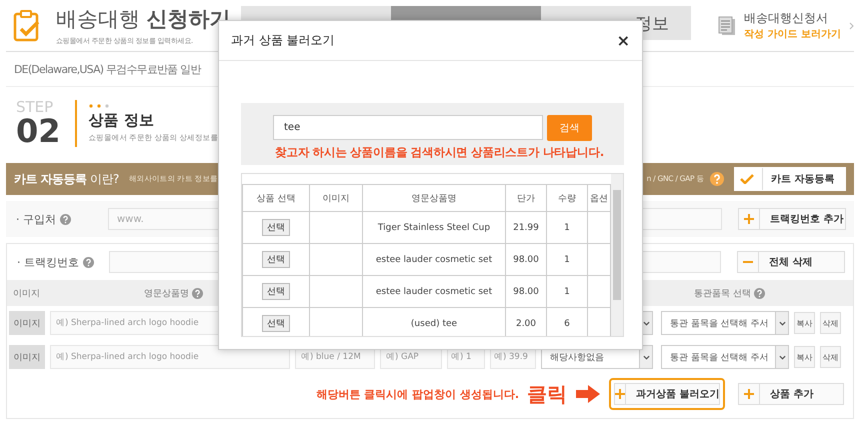 Image resolution: width=860 pixels, height=432 pixels. I want to click on page-title: 배송대행 신청하기, so click(144, 19).